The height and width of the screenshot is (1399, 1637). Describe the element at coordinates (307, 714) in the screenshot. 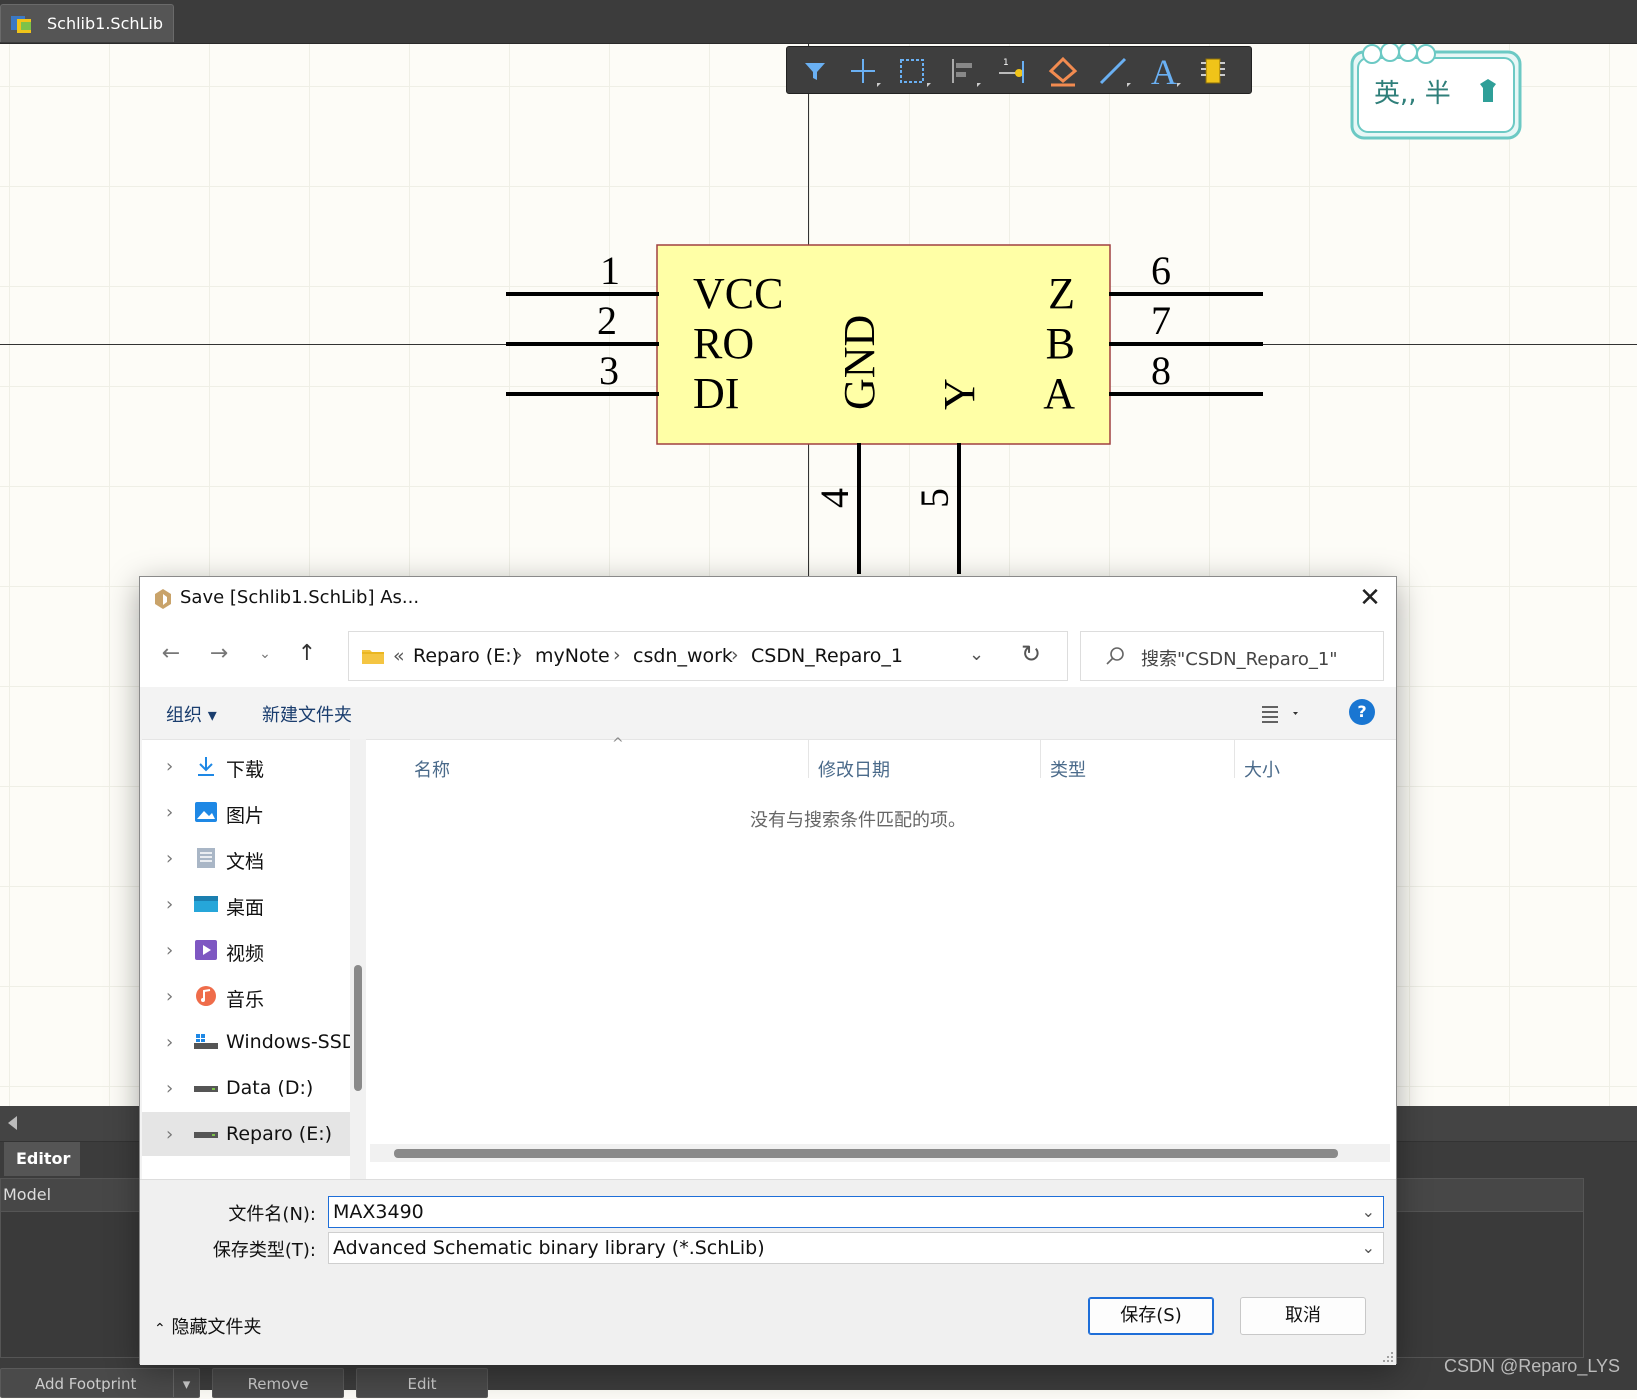

I see `new-folder-button: 新建文件夹` at that location.